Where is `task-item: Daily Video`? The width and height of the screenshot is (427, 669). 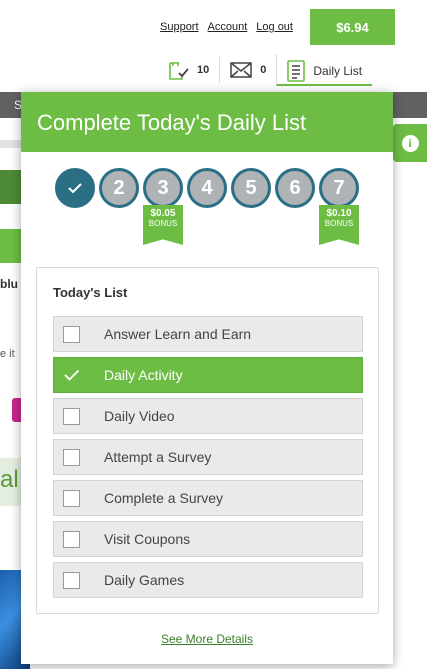 task-item: Daily Video is located at coordinates (208, 416).